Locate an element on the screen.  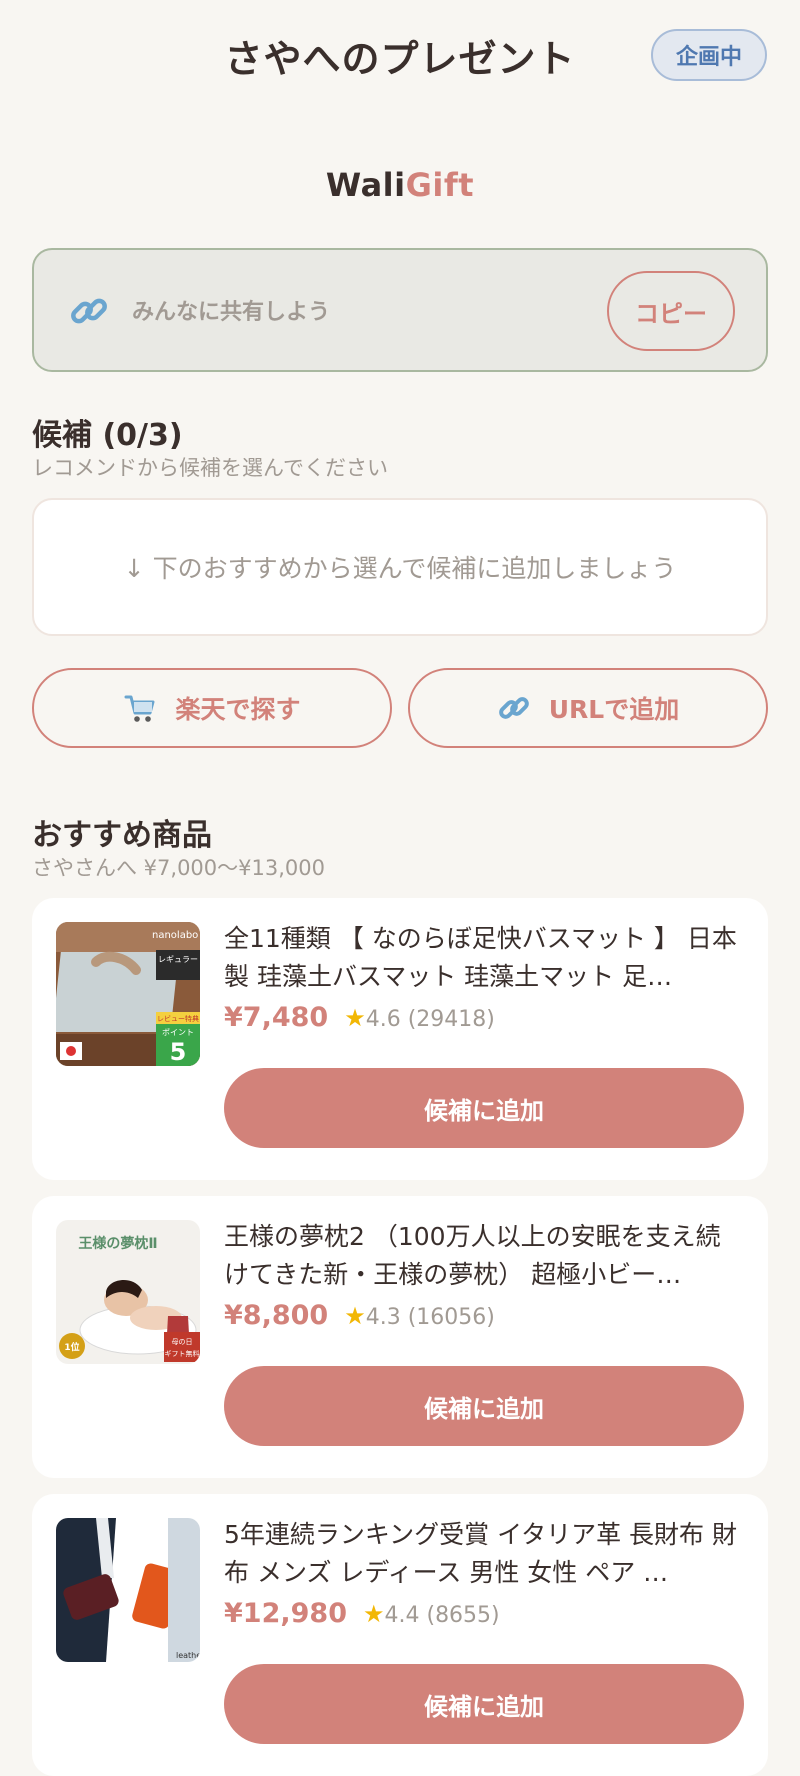
product-rating: ★4.6 (29418) is located at coordinates (419, 1018).